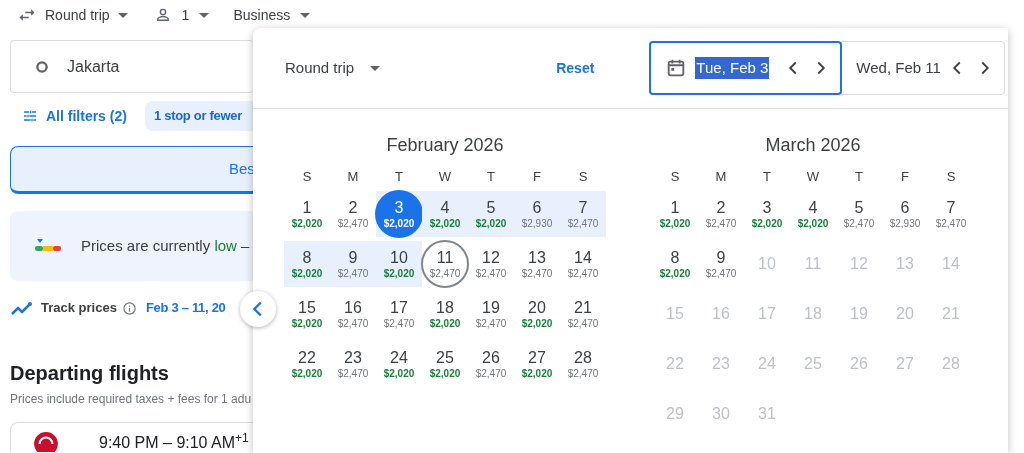 The height and width of the screenshot is (453, 1024). What do you see at coordinates (353, 364) in the screenshot?
I see `day-button: 23 $2,470` at bounding box center [353, 364].